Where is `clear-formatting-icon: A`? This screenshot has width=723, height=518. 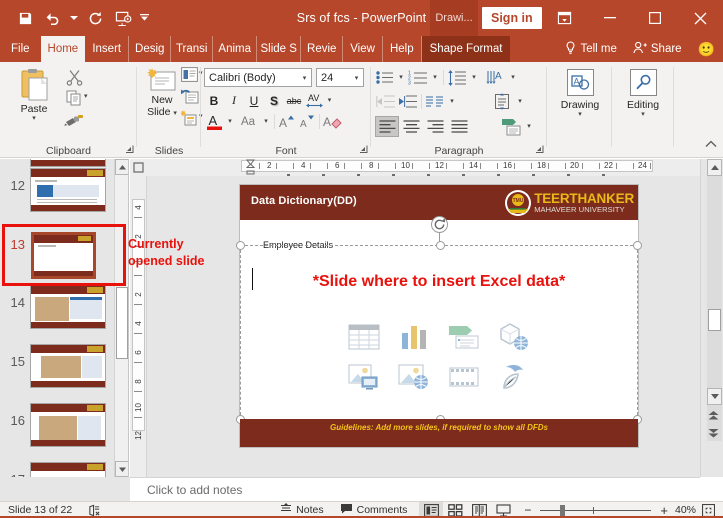
clear-formatting-icon: A is located at coordinates (332, 121).